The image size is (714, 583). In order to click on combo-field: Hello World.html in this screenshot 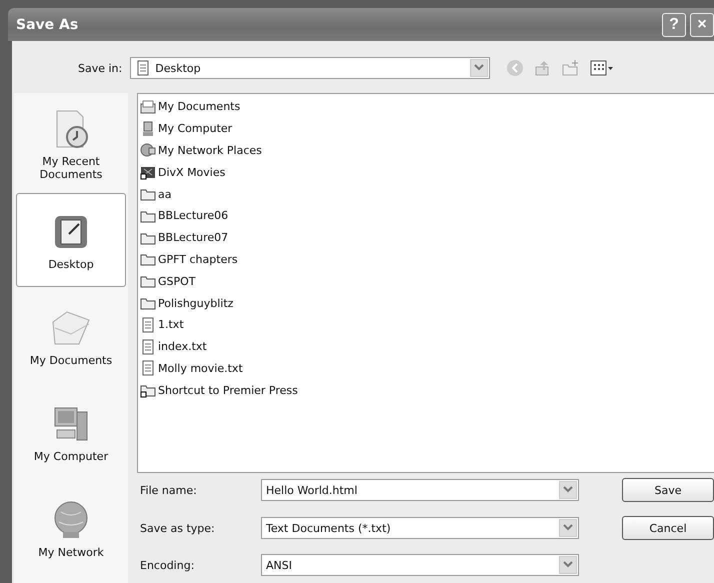, I will do `click(420, 490)`.